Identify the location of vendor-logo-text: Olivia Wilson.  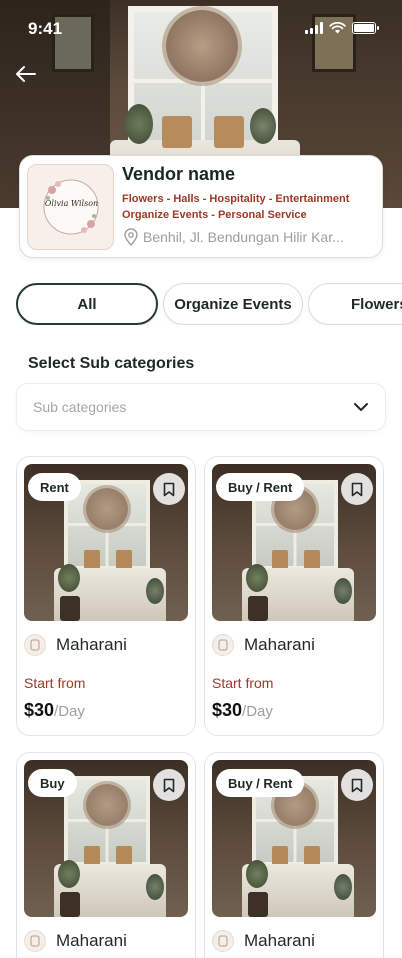
(71, 203).